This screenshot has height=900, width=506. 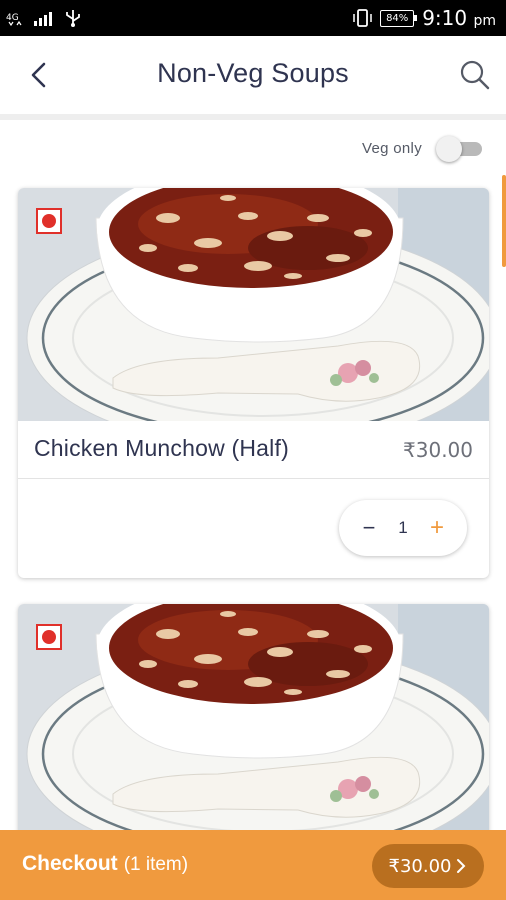 I want to click on card-divider, so click(x=253, y=478).